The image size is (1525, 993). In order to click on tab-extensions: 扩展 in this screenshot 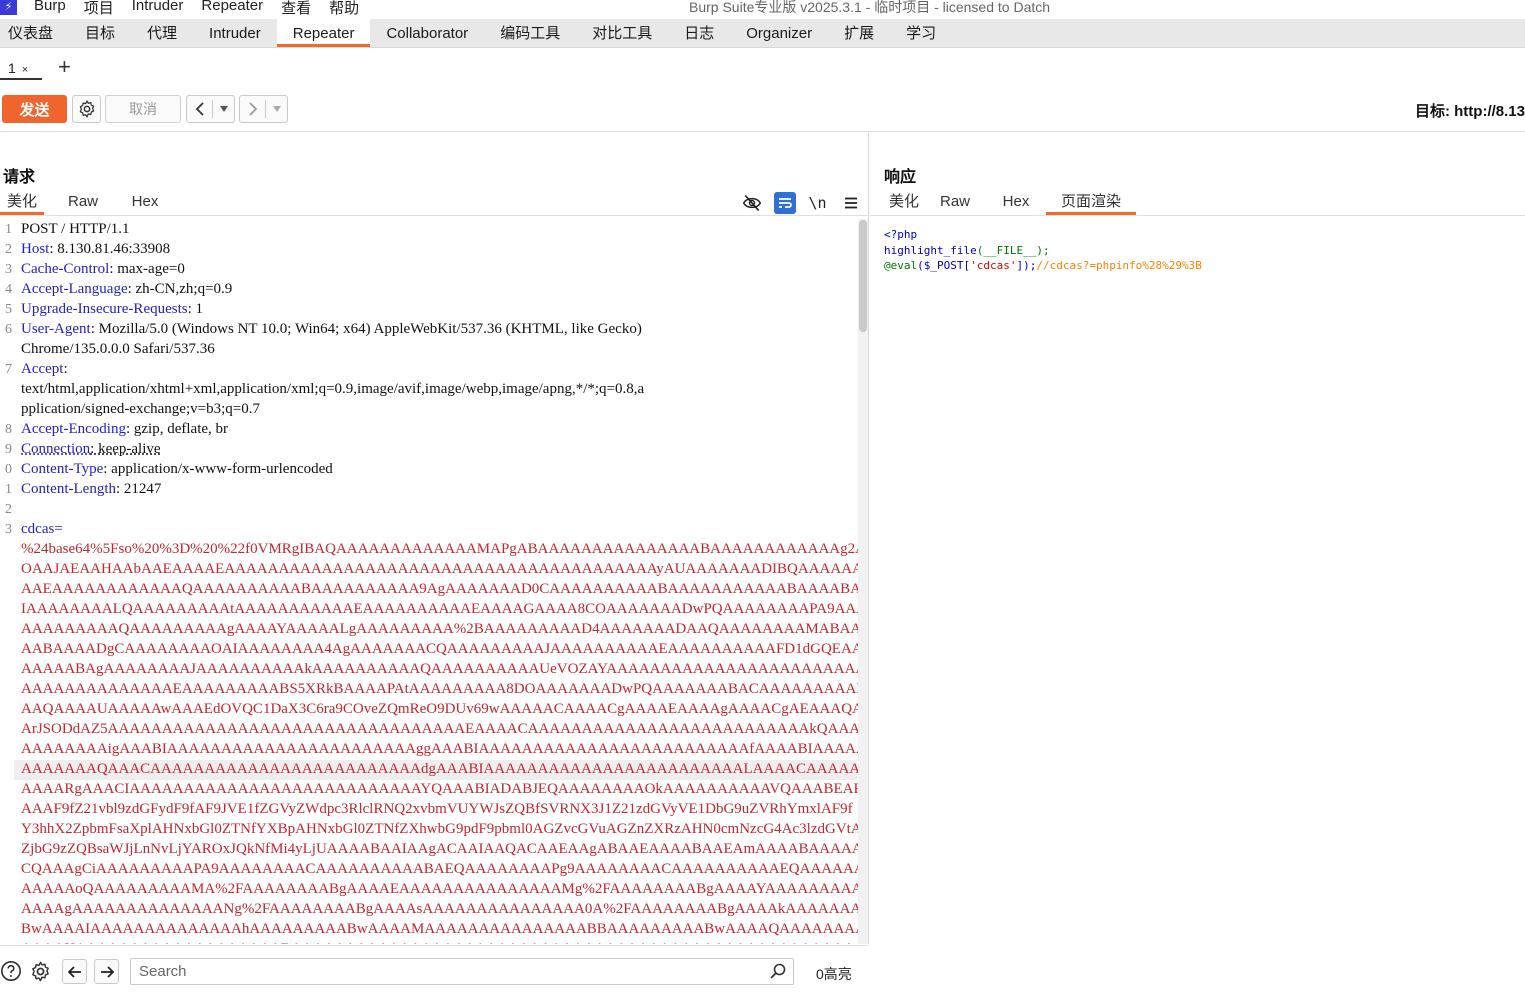, I will do `click(859, 33)`.